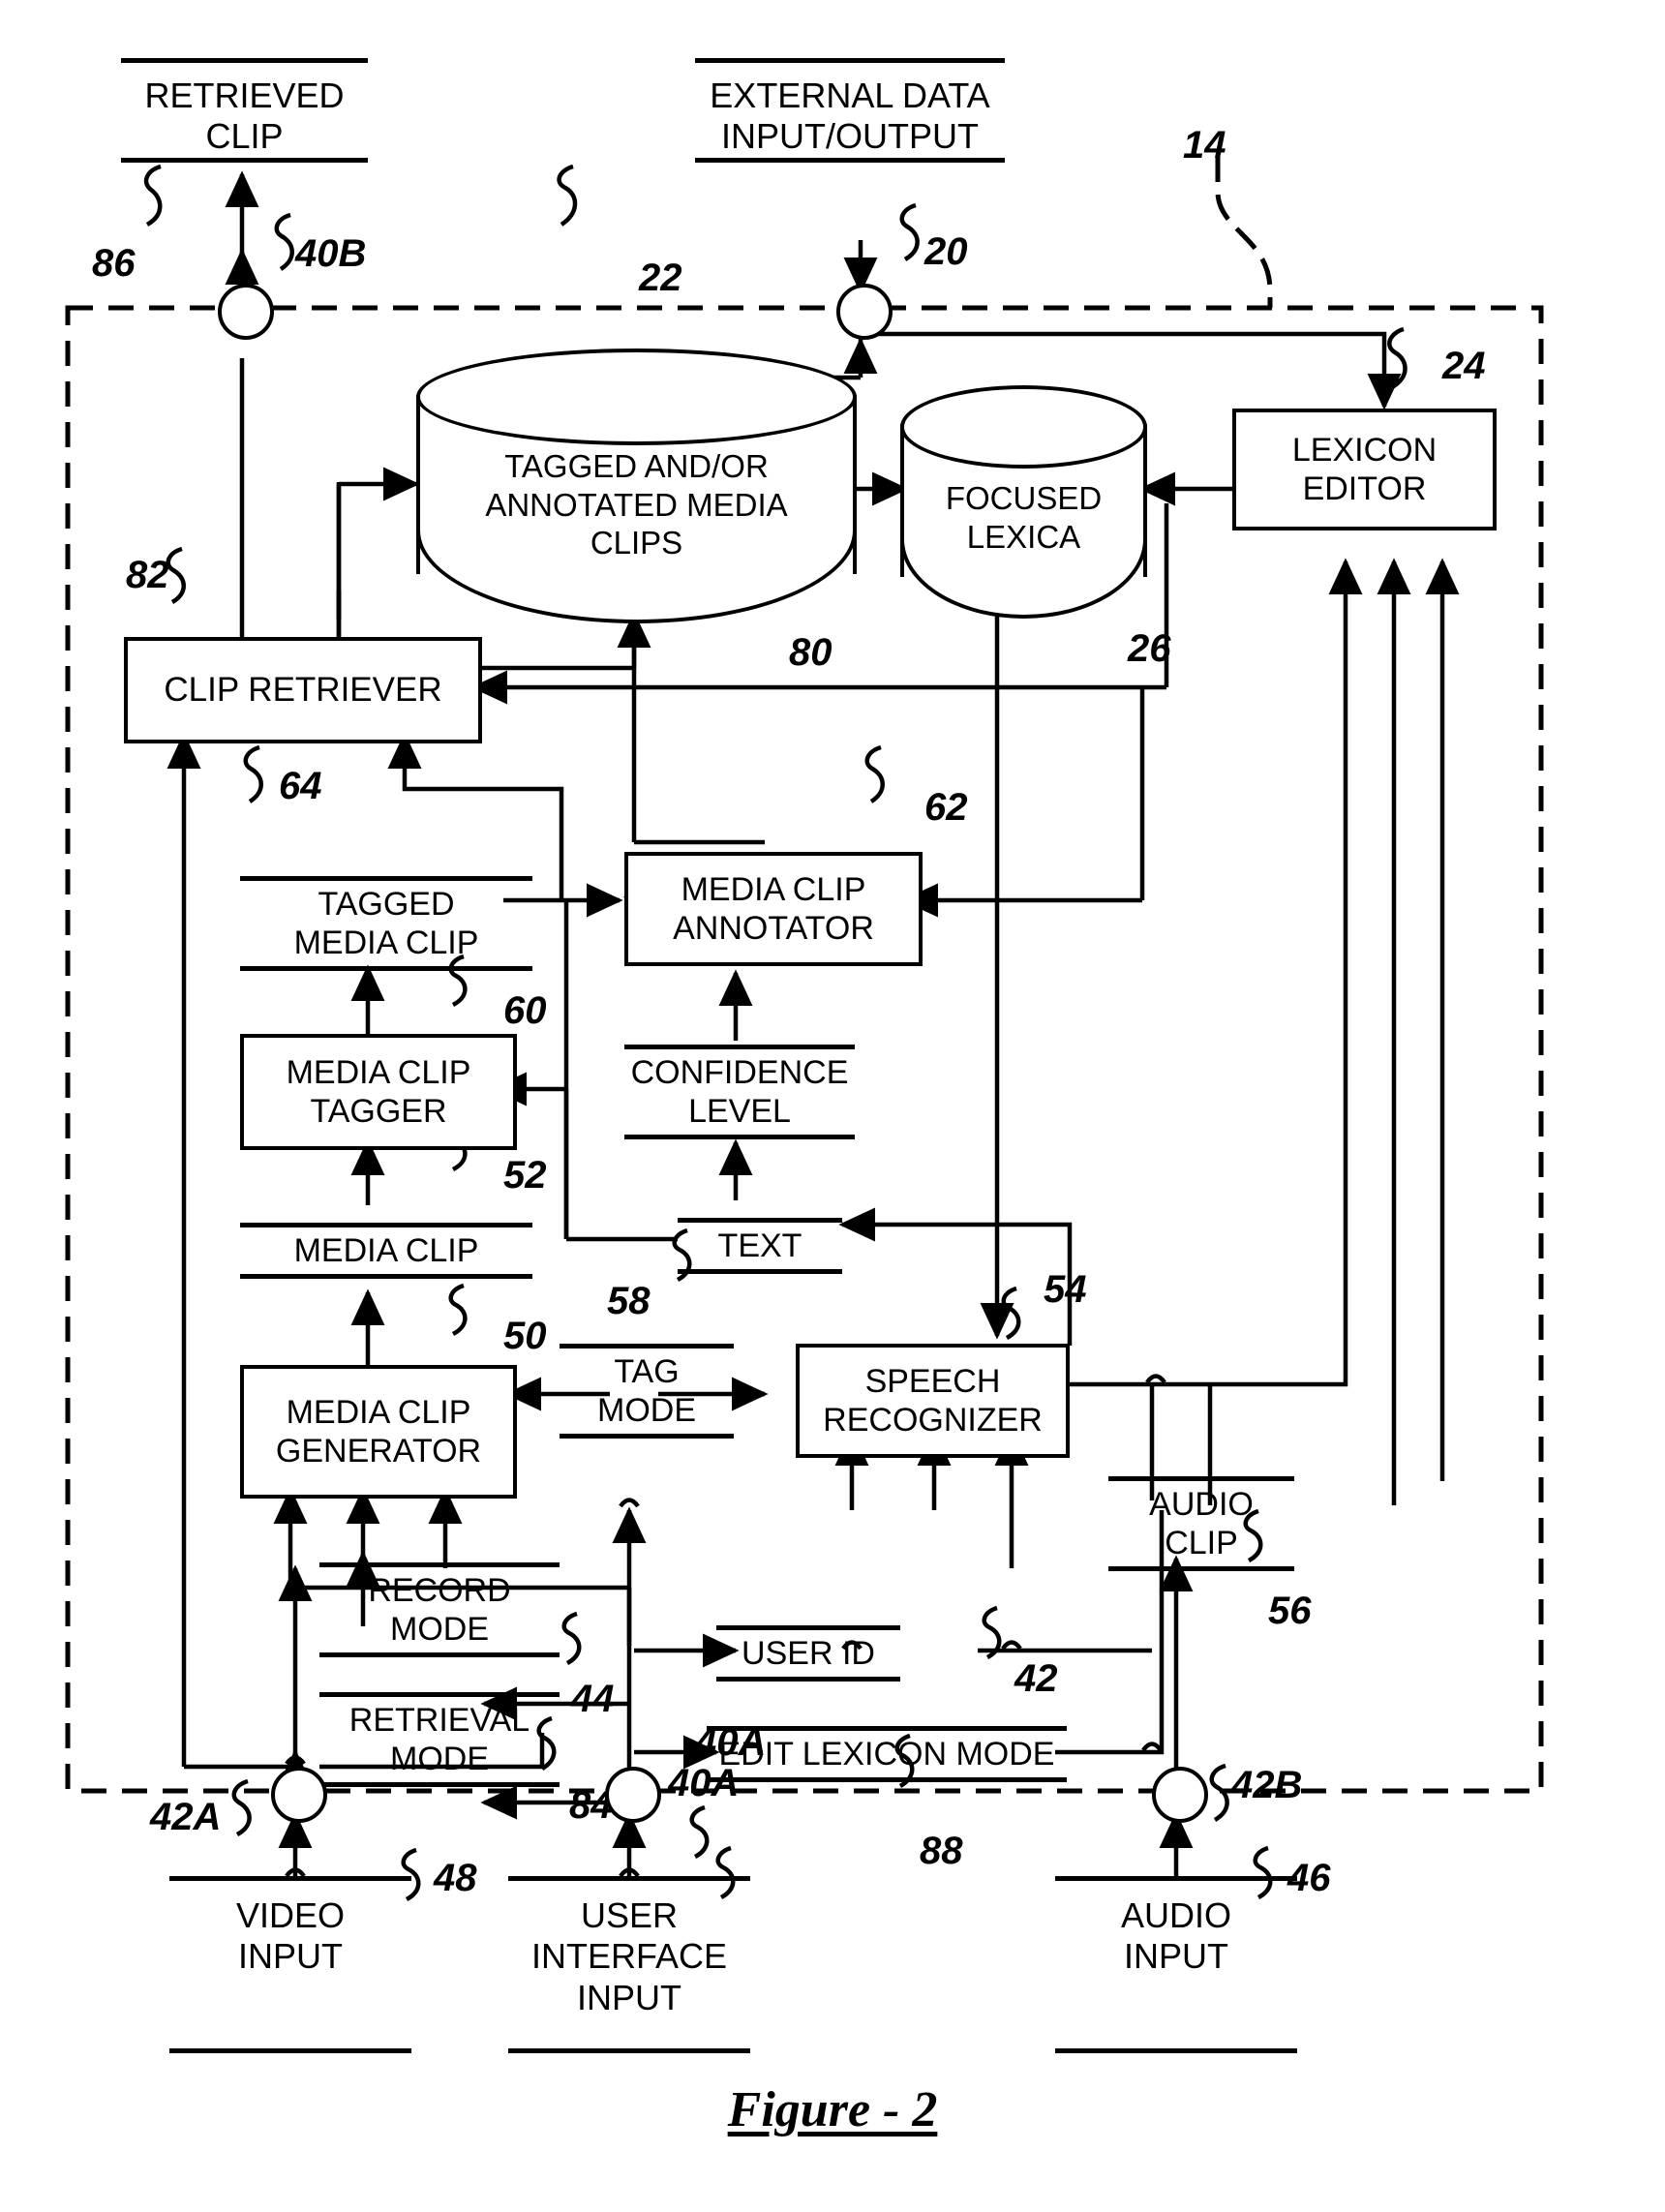 This screenshot has height=2212, width=1665. I want to click on tagged-media-clip-label: TAGGED MEDIA CLIP, so click(386, 923).